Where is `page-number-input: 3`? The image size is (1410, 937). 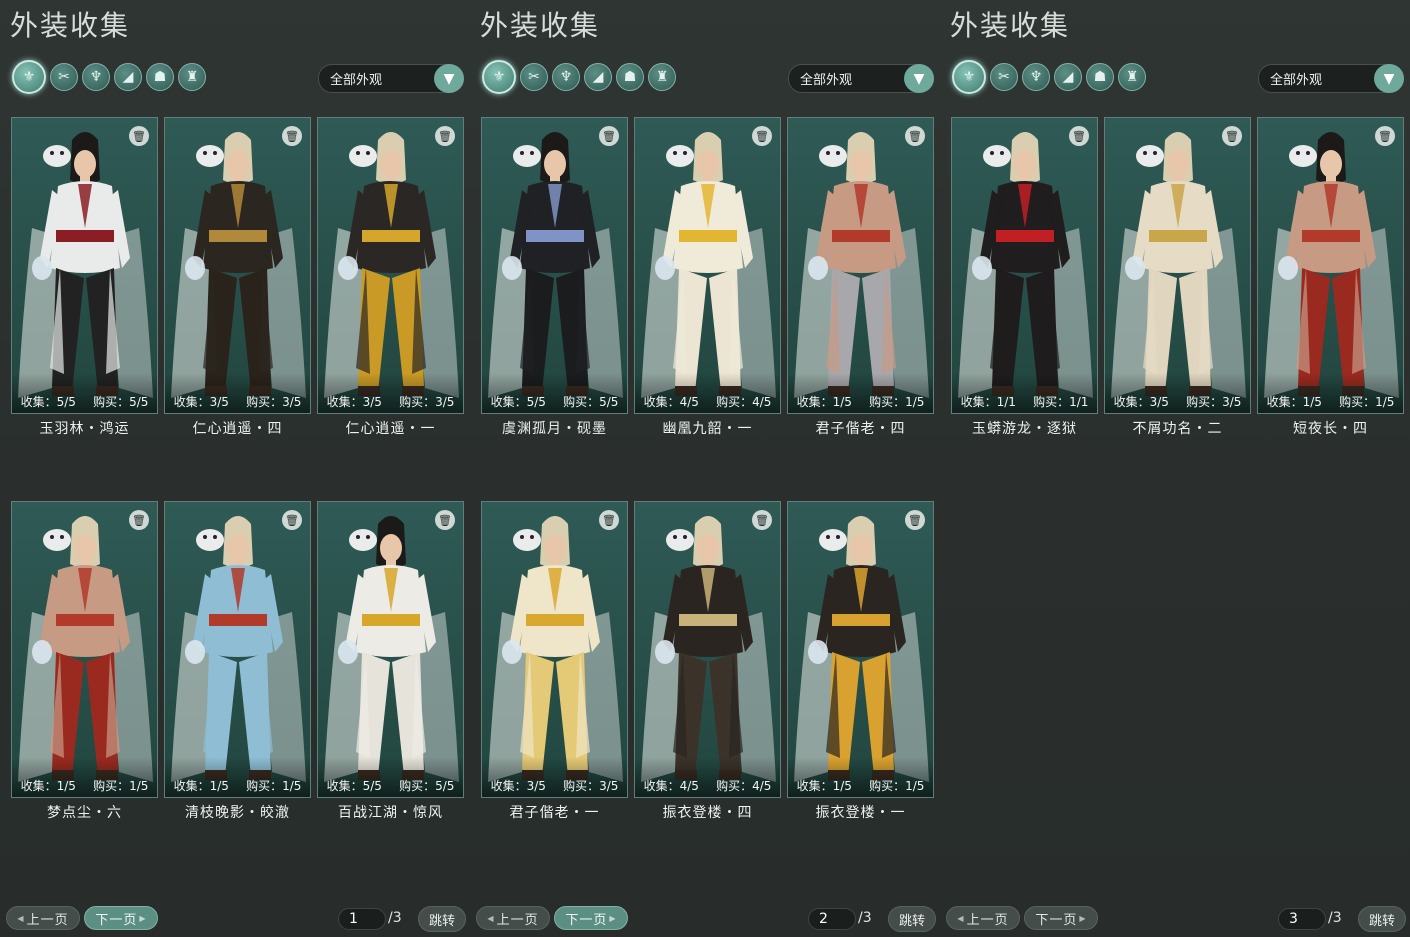
page-number-input: 3 is located at coordinates (1302, 919).